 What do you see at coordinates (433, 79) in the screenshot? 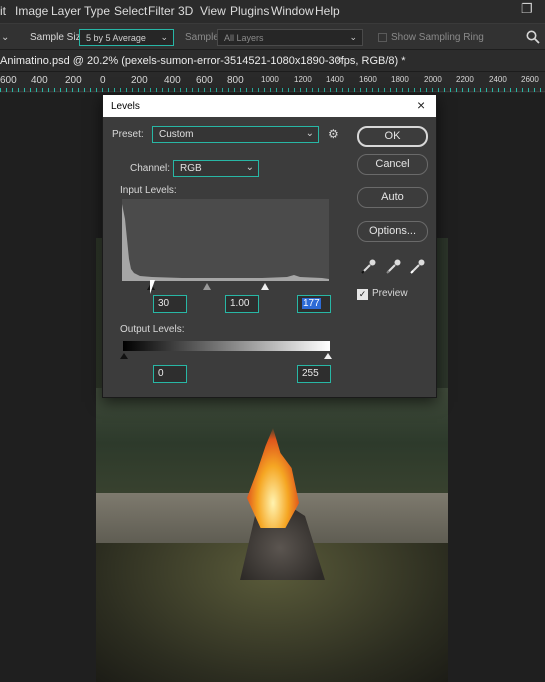
I see `ruler-tick: 2000` at bounding box center [433, 79].